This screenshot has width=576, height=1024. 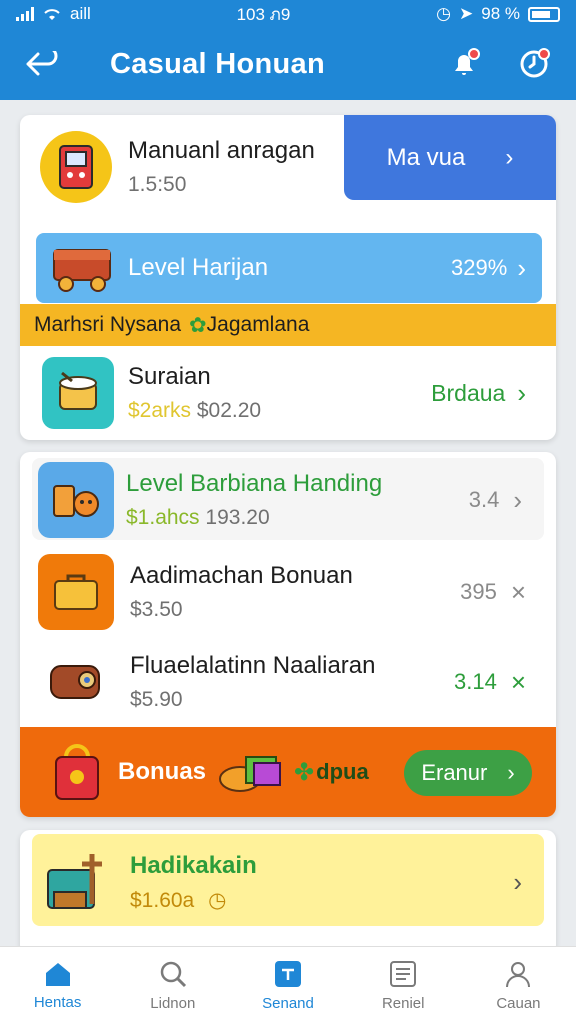 What do you see at coordinates (534, 64) in the screenshot?
I see `history-button` at bounding box center [534, 64].